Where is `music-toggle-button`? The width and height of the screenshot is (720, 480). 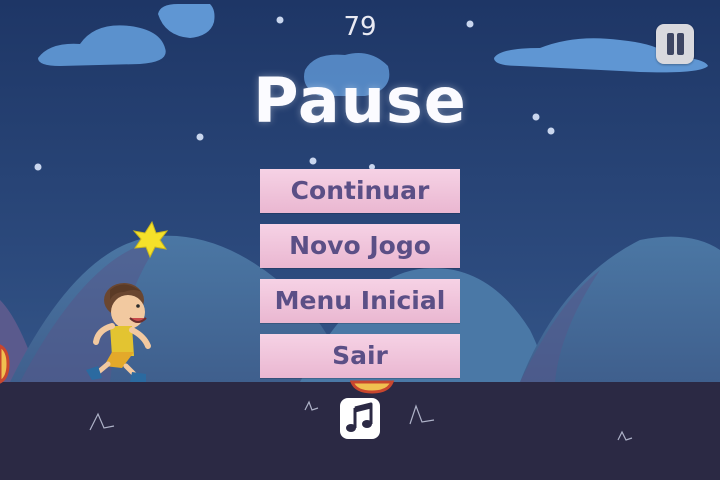 music-toggle-button is located at coordinates (360, 418).